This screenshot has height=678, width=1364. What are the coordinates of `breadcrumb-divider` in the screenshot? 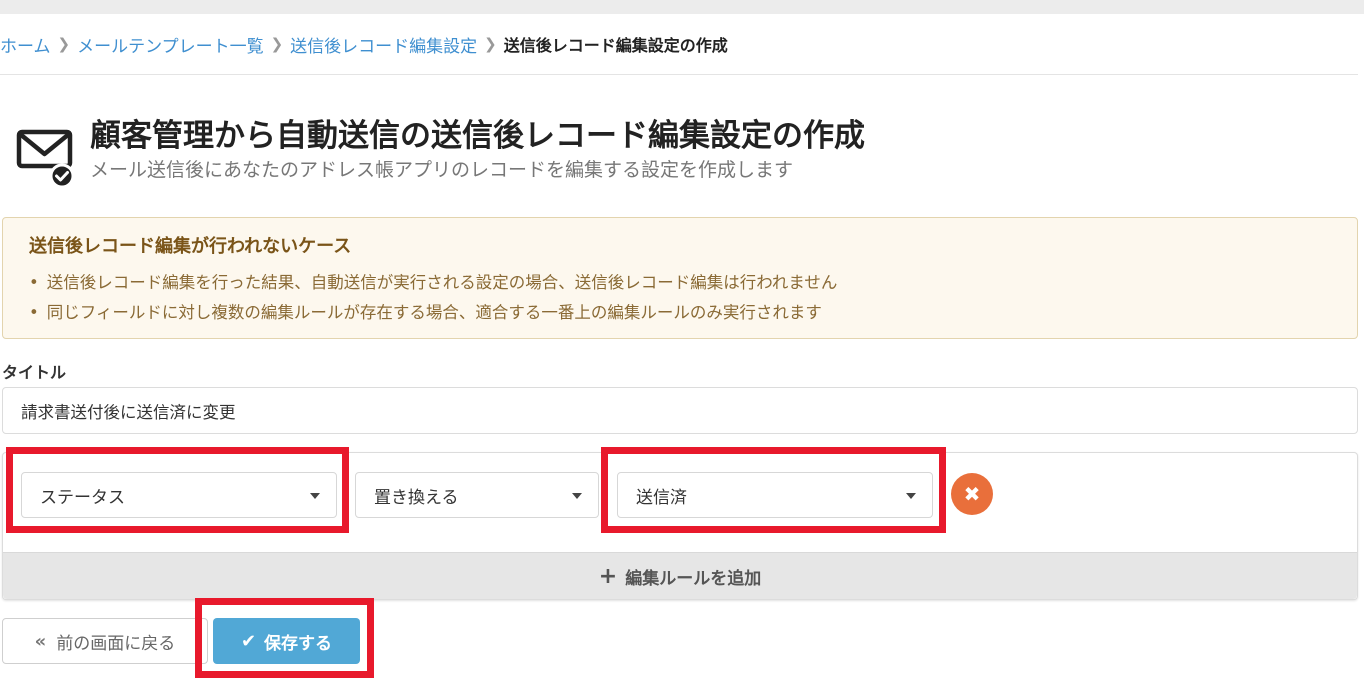 It's located at (679, 74).